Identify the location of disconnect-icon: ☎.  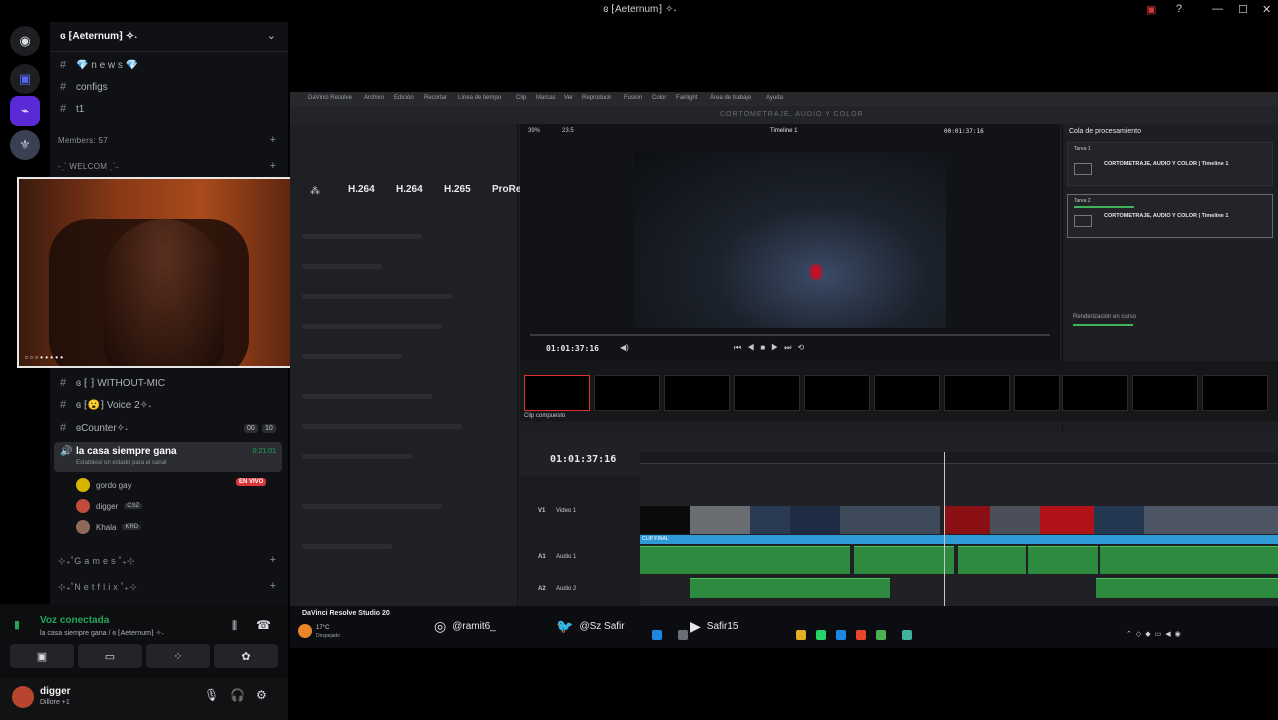
(263, 625).